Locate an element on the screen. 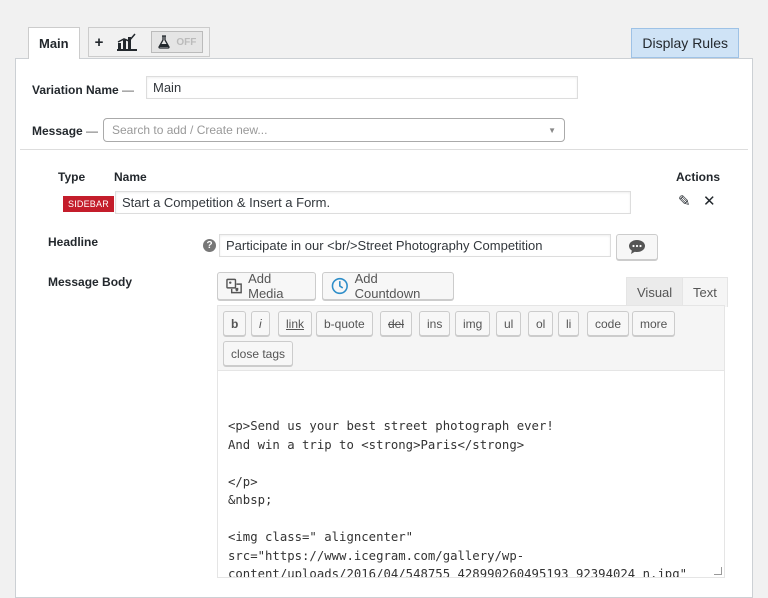 Image resolution: width=768 pixels, height=598 pixels. tab-text: Text is located at coordinates (705, 292).